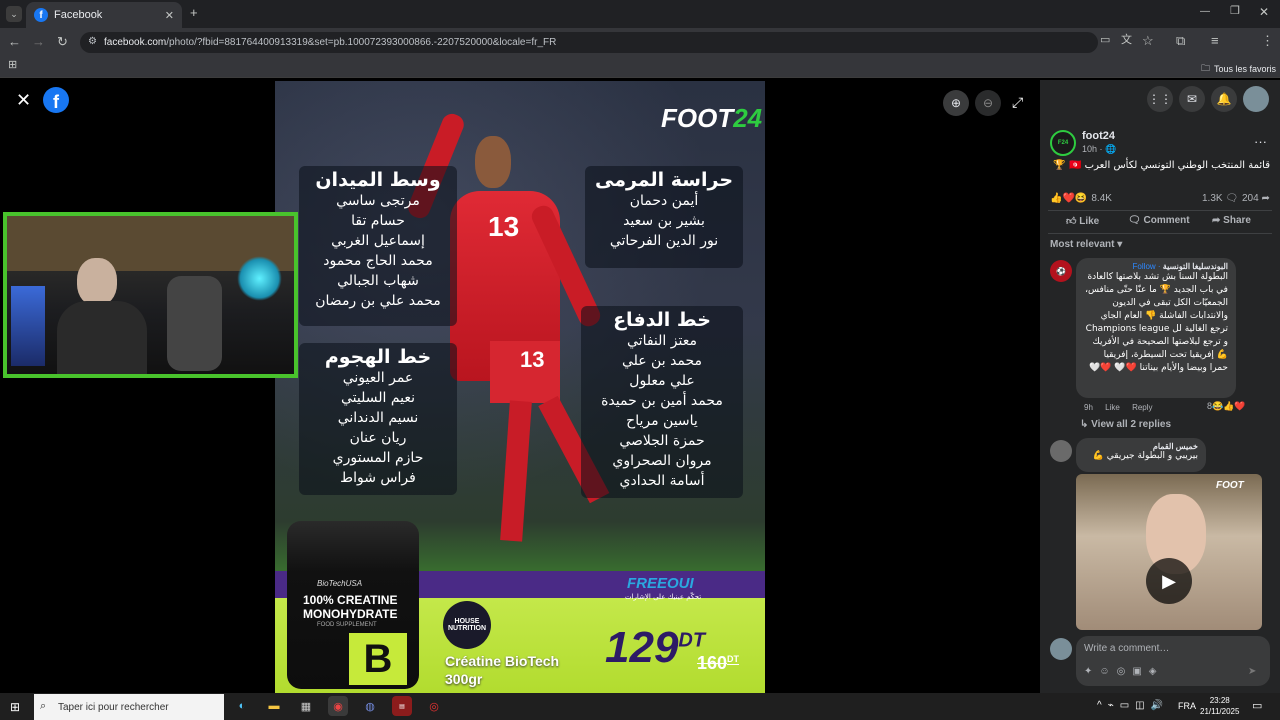 The height and width of the screenshot is (720, 1280). Describe the element at coordinates (1107, 671) in the screenshot. I see `emoji-icon: ☺` at that location.